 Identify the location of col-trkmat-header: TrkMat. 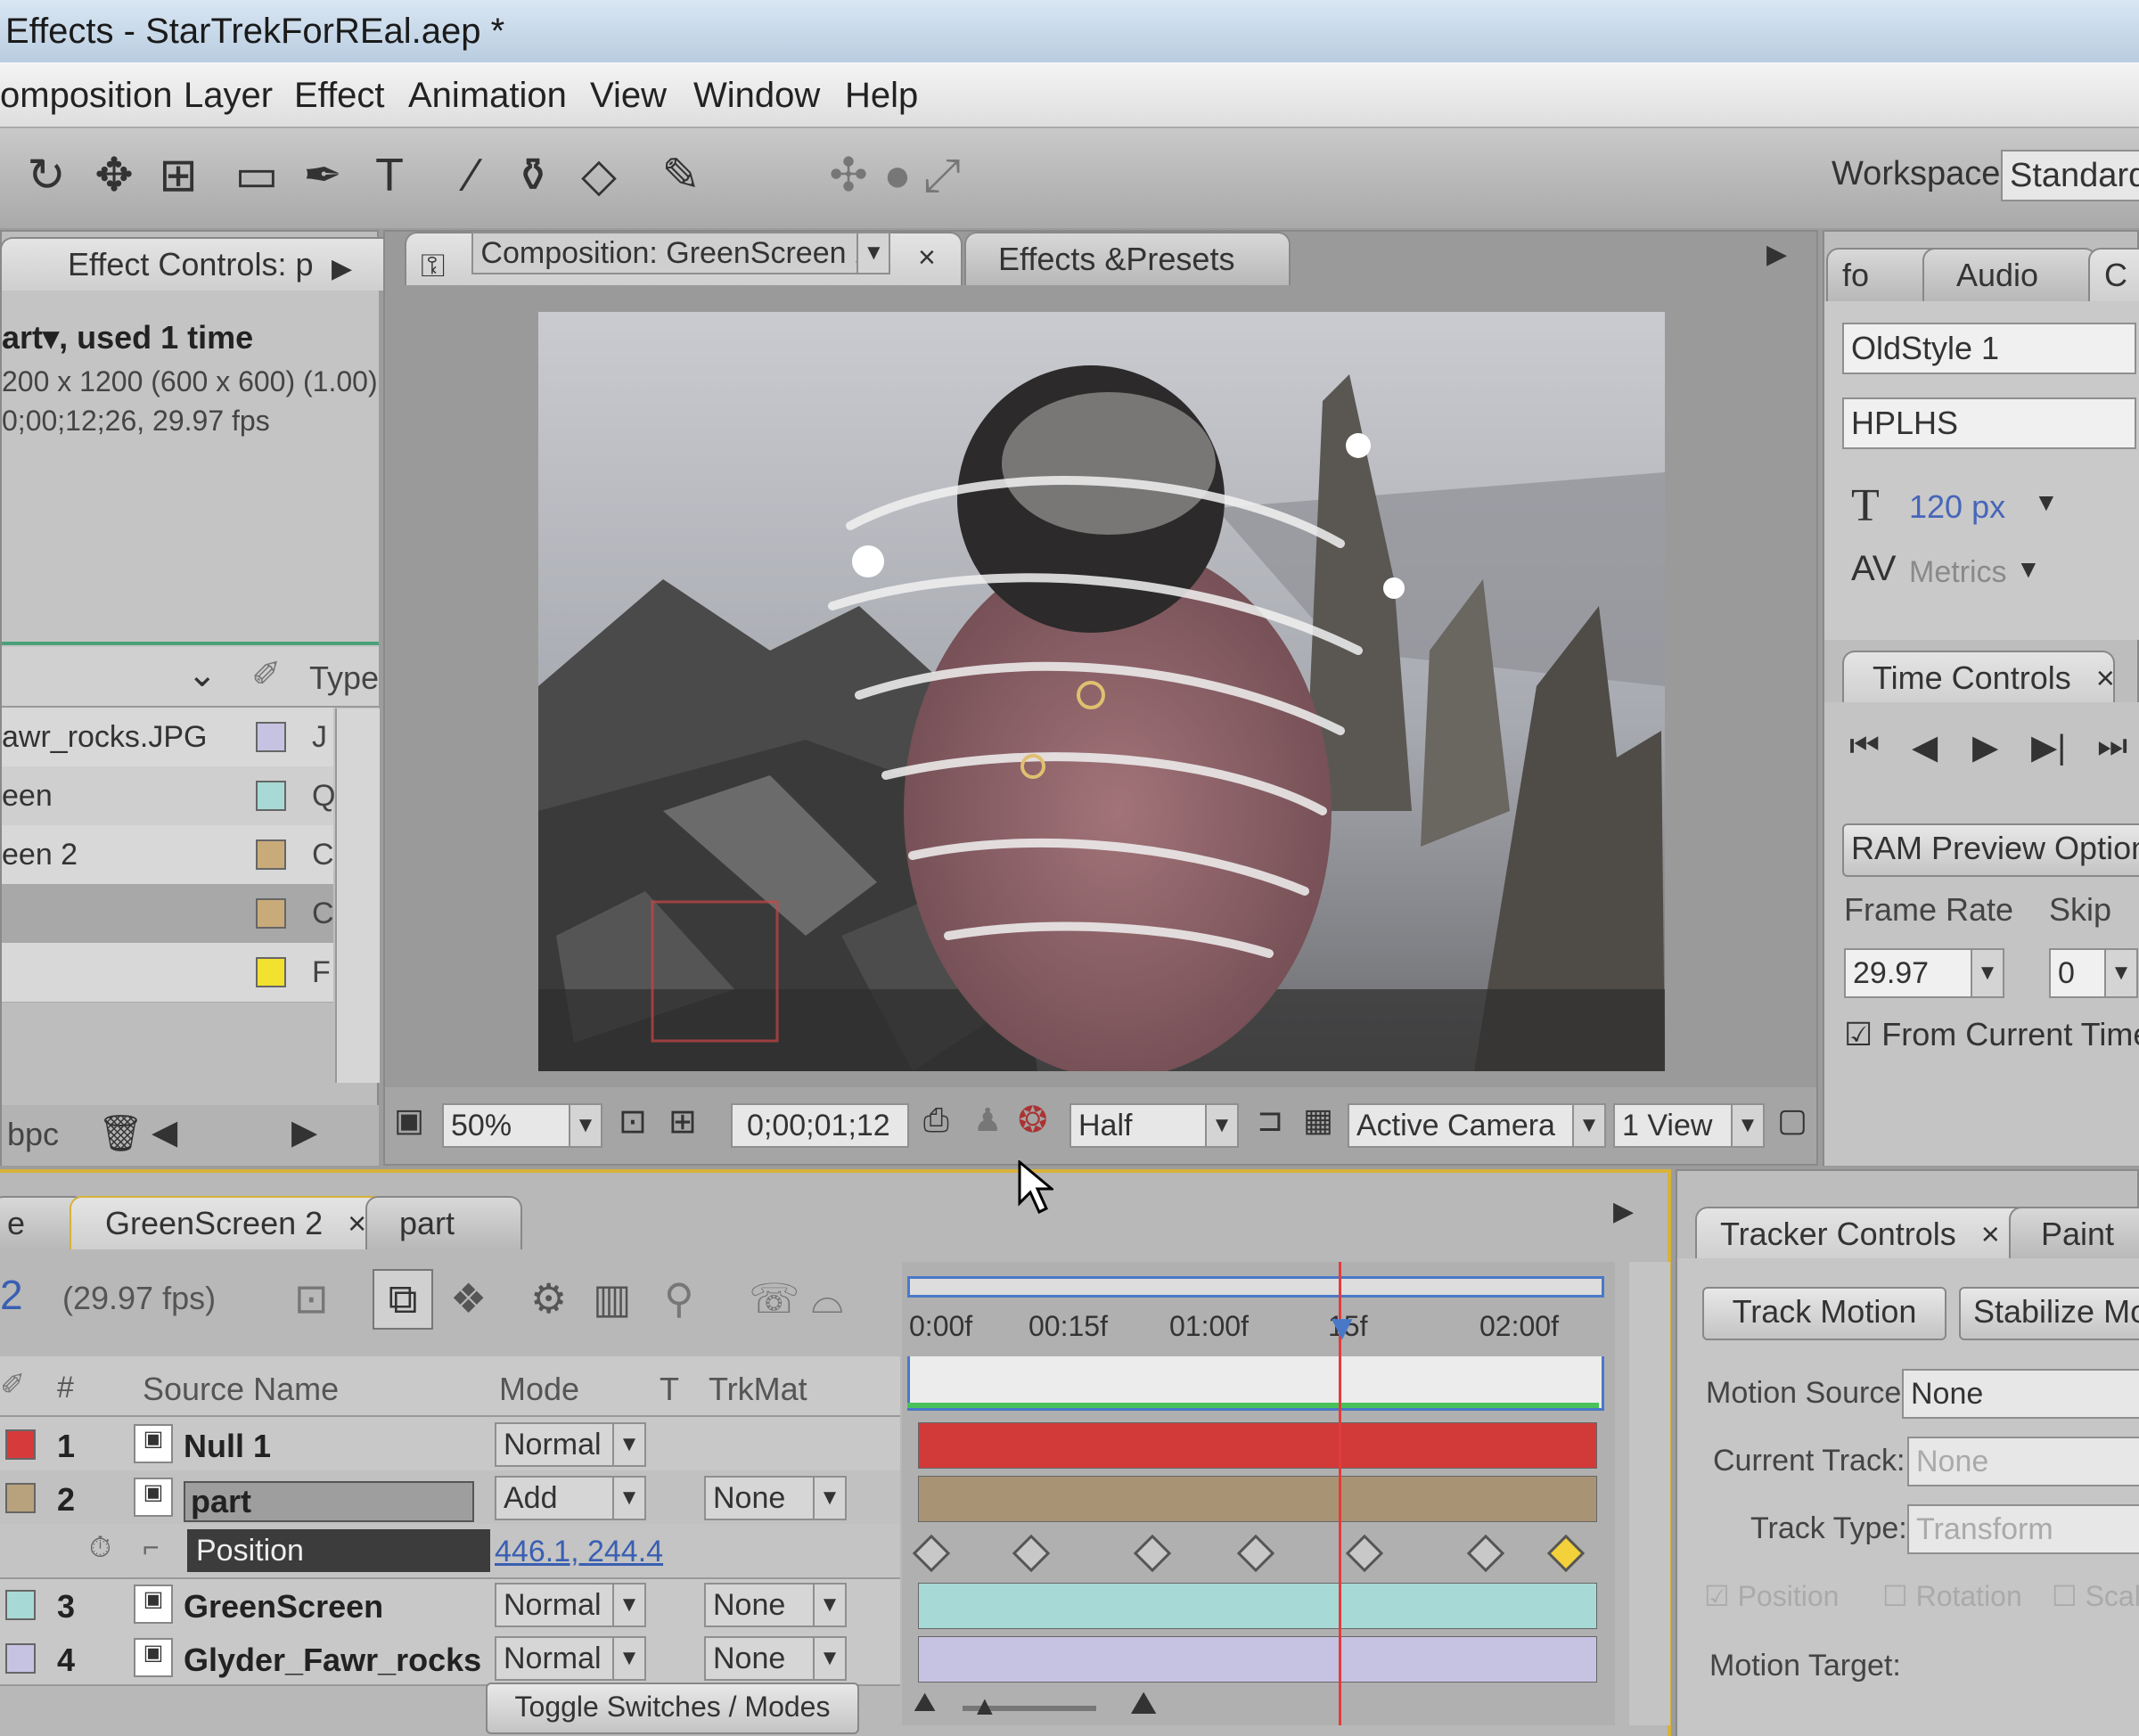
(758, 1389).